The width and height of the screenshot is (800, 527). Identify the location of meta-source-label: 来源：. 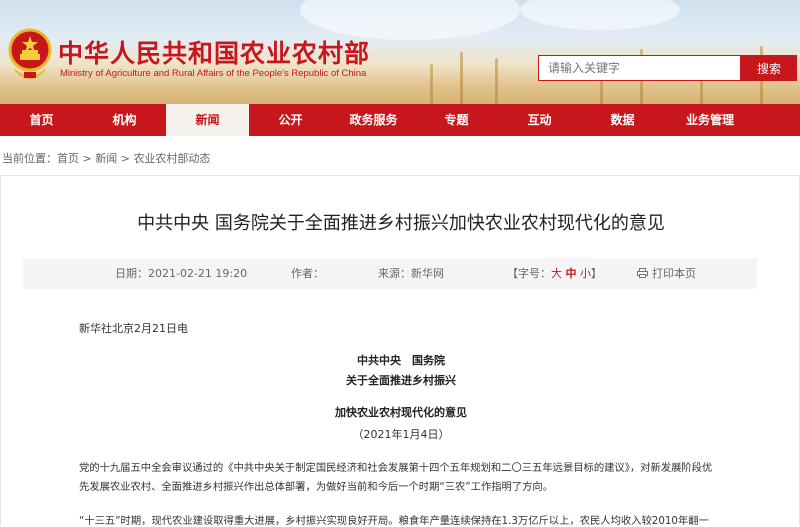
(394, 273).